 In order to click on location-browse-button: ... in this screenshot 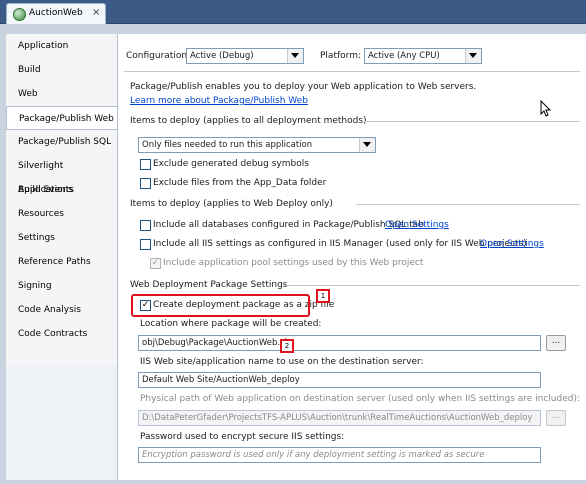, I will do `click(556, 343)`.